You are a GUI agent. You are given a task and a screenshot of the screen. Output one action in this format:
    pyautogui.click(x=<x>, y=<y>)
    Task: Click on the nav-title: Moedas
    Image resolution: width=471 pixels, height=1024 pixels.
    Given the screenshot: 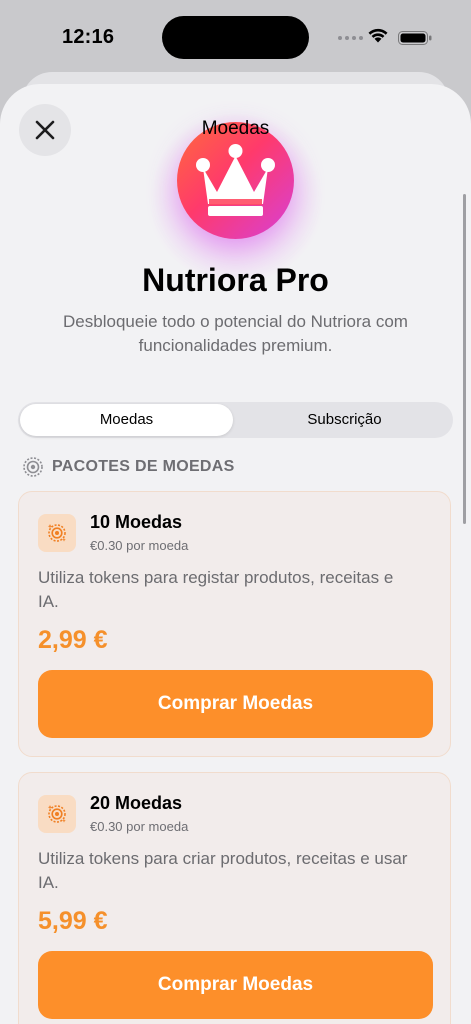 What is the action you would take?
    pyautogui.click(x=235, y=128)
    